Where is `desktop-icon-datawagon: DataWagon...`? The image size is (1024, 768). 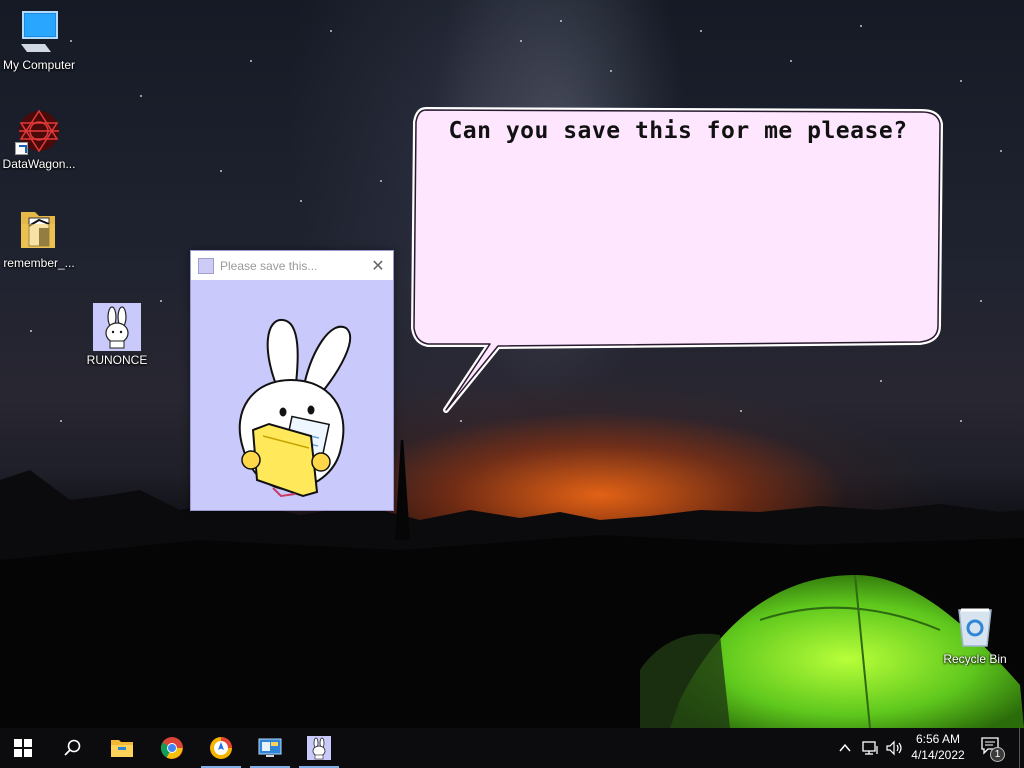
desktop-icon-datawagon: DataWagon... is located at coordinates (40, 139).